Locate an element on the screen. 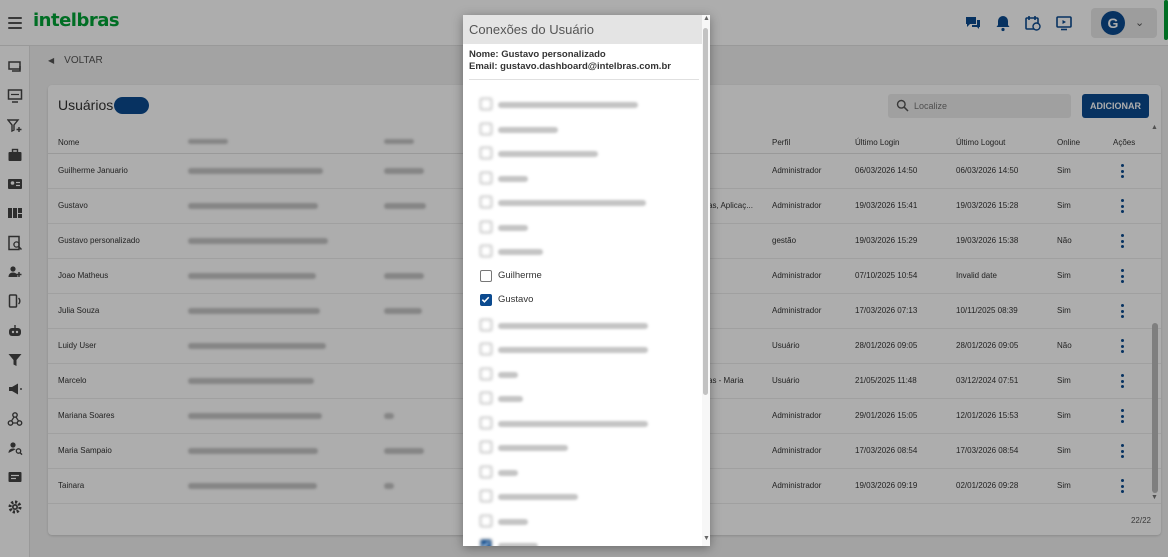 Image resolution: width=1168 pixels, height=557 pixels. connection-label: Guilherme is located at coordinates (520, 275).